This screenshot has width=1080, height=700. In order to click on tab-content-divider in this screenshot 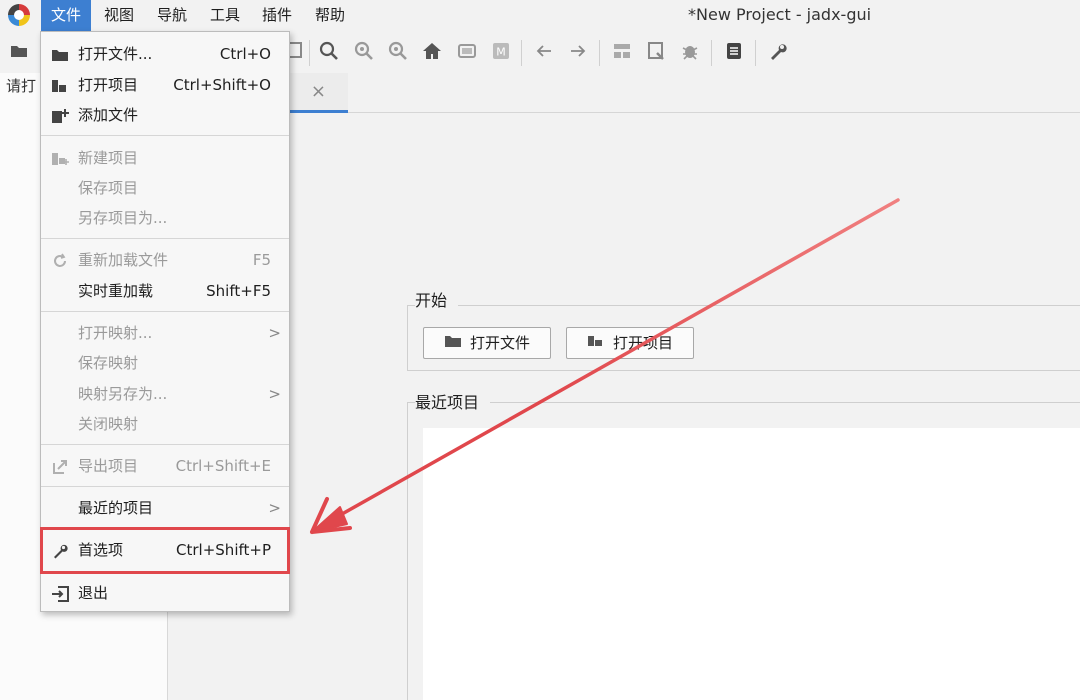, I will do `click(714, 112)`.